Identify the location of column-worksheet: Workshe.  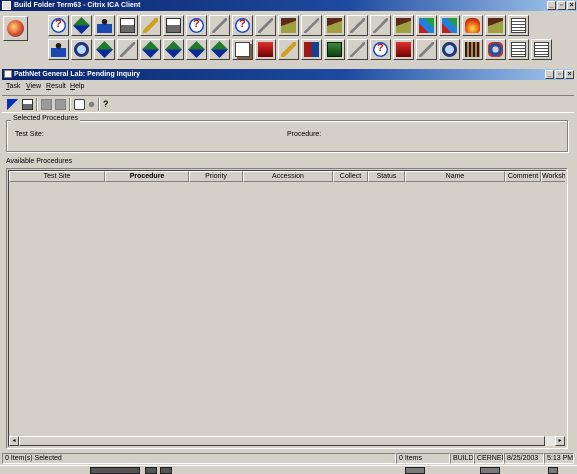
(553, 176).